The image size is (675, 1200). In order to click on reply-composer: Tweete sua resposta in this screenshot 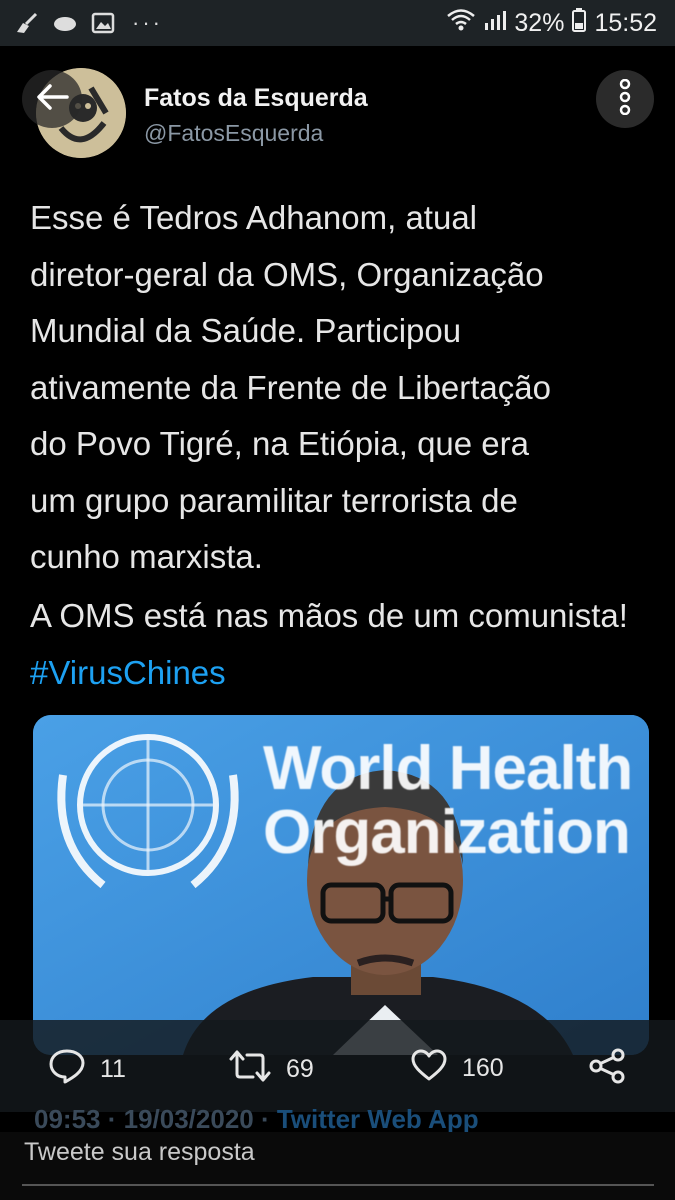, I will do `click(337, 1166)`.